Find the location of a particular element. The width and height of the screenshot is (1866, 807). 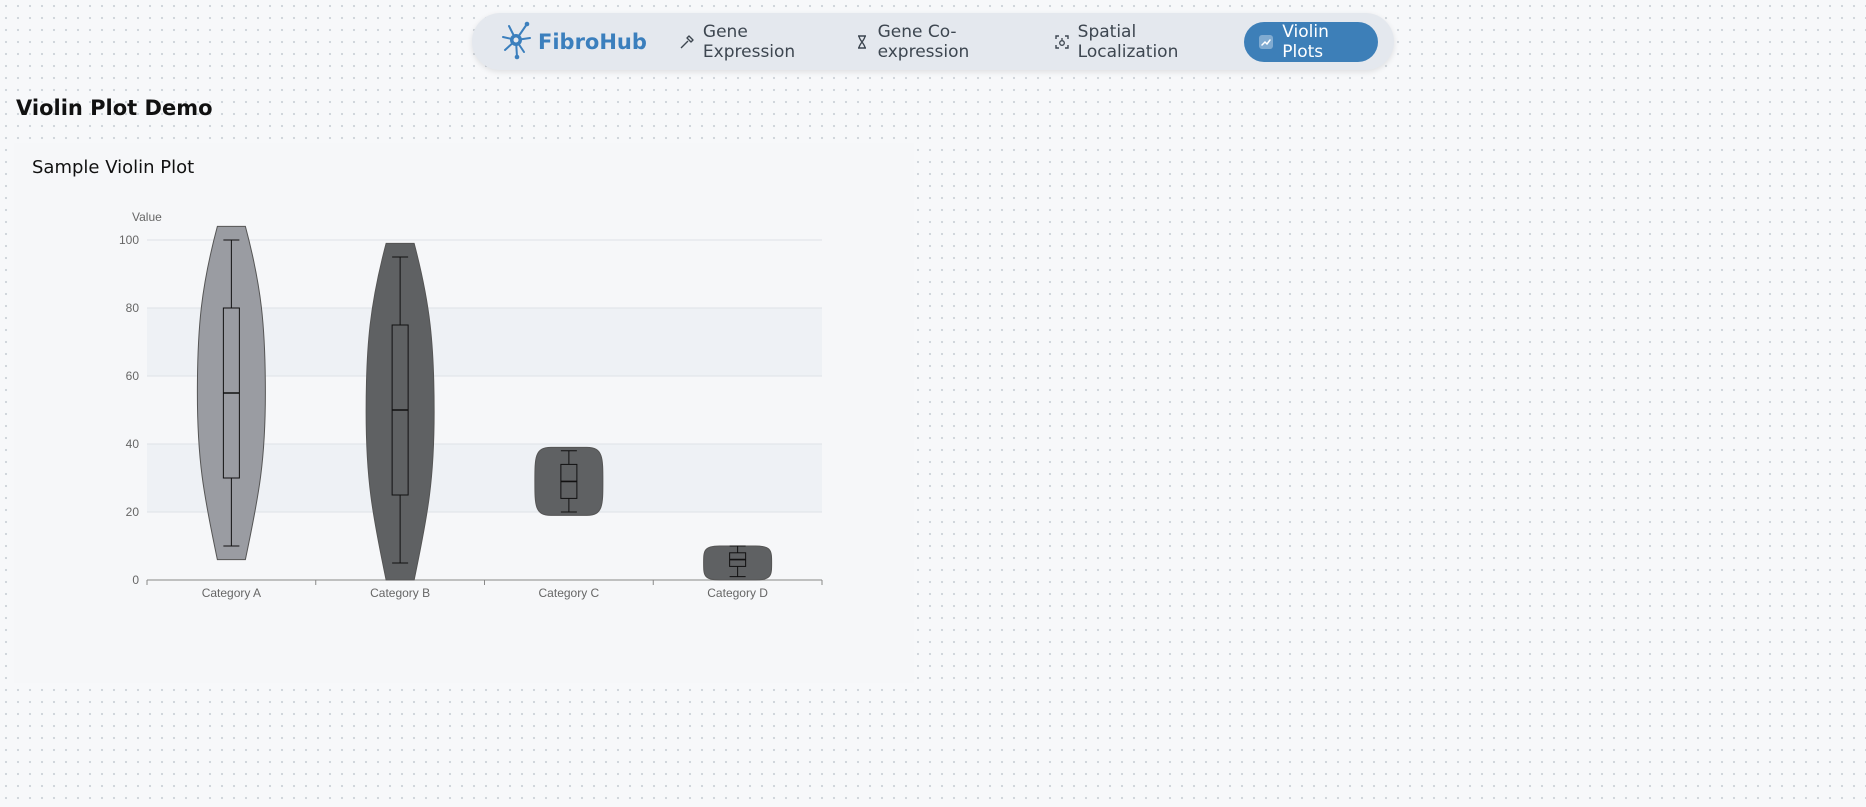

page-title: Violin Plot Demo is located at coordinates (114, 108).